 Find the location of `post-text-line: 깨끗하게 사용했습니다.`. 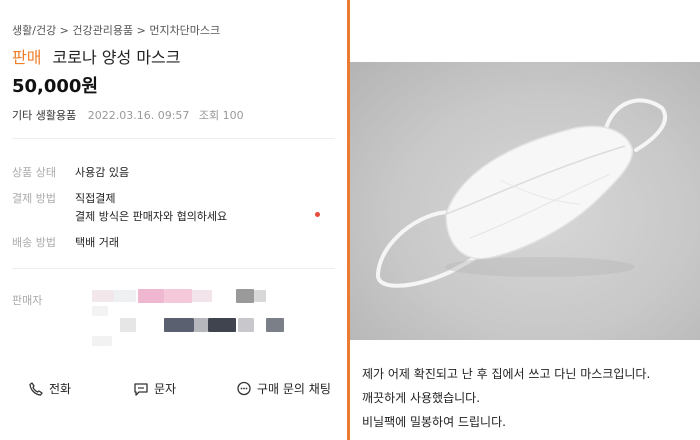

post-text-line: 깨끗하게 사용했습니다. is located at coordinates (421, 398).